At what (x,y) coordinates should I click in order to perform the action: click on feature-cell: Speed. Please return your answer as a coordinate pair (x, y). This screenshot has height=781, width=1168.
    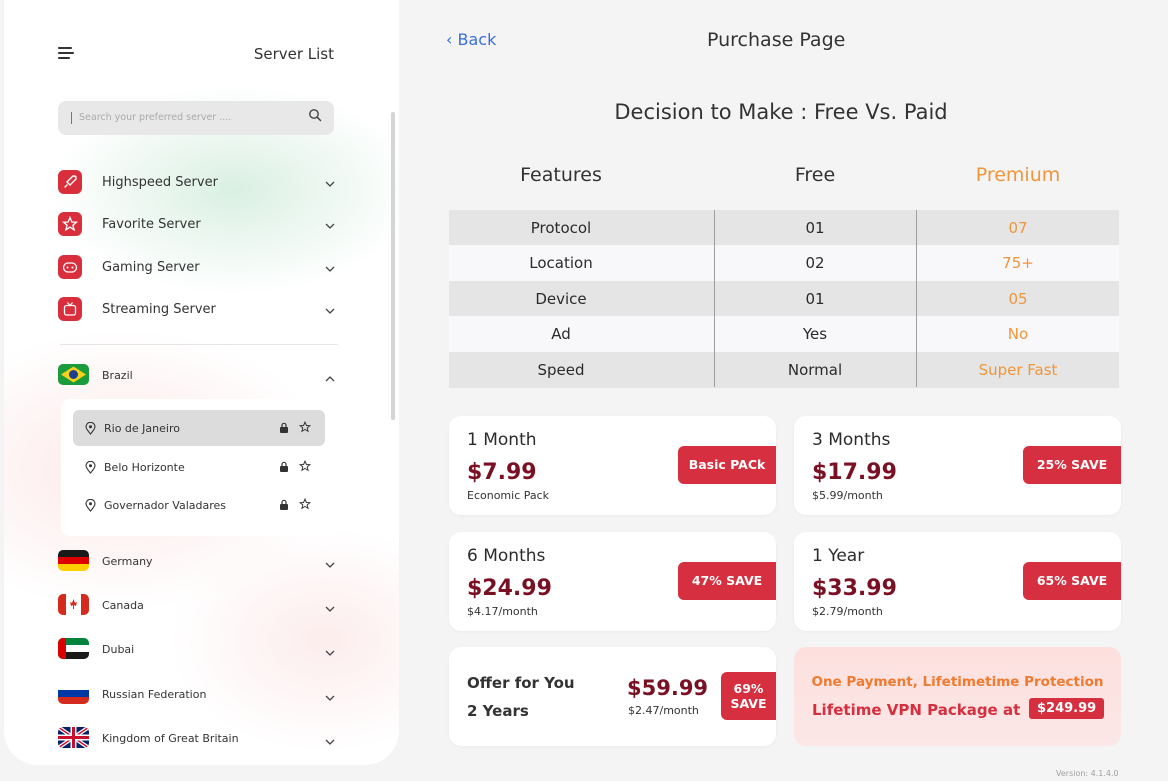
    Looking at the image, I should click on (561, 370).